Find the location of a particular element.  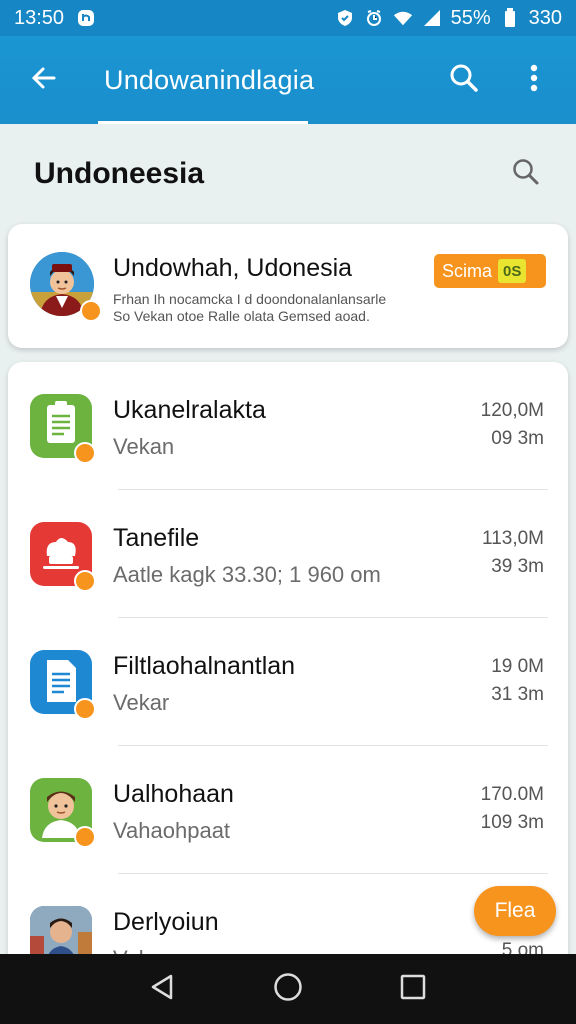

featured-badge-icon is located at coordinates (91, 311).